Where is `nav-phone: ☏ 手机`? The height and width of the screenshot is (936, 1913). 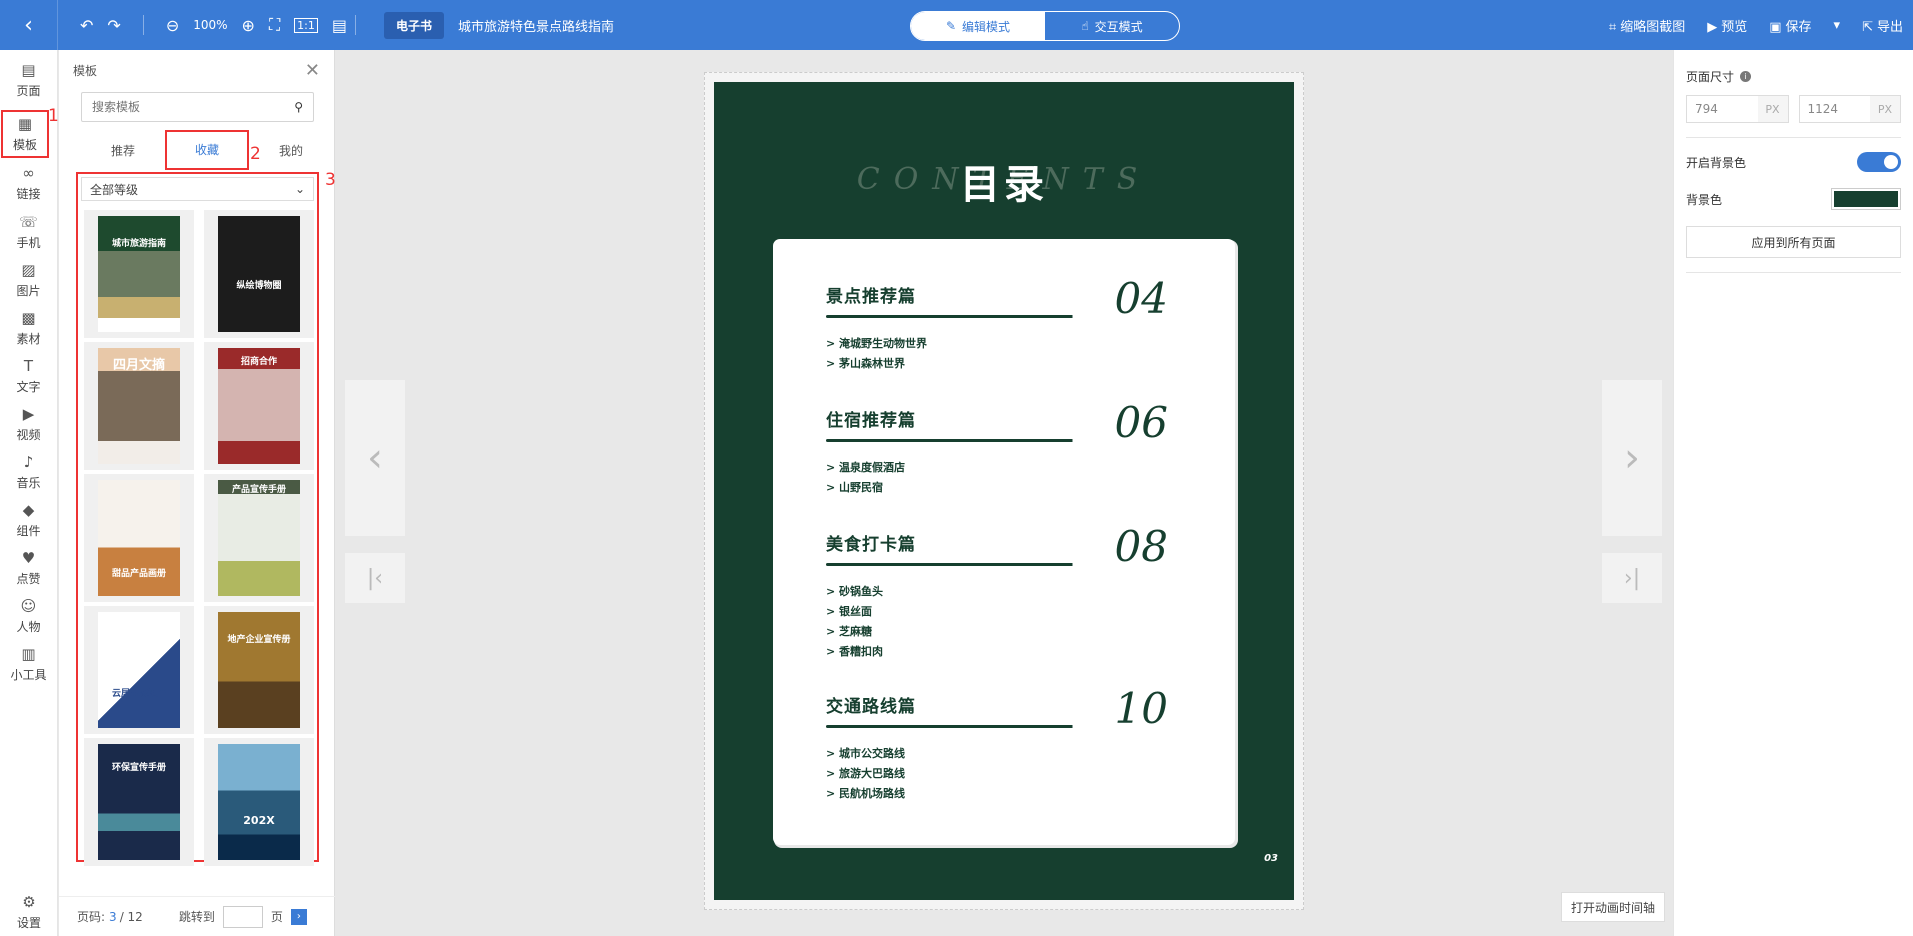
nav-phone: ☏ 手机 is located at coordinates (28, 232).